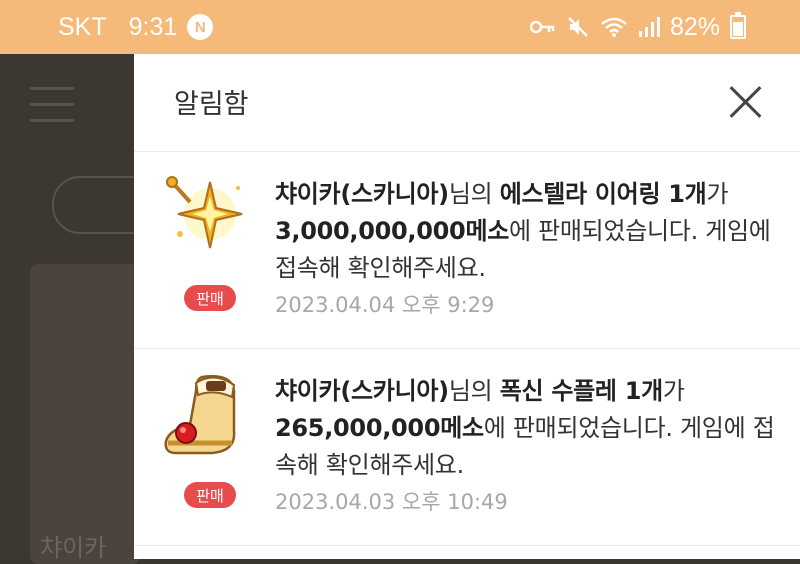 The width and height of the screenshot is (800, 564). Describe the element at coordinates (745, 102) in the screenshot. I see `close-icon` at that location.